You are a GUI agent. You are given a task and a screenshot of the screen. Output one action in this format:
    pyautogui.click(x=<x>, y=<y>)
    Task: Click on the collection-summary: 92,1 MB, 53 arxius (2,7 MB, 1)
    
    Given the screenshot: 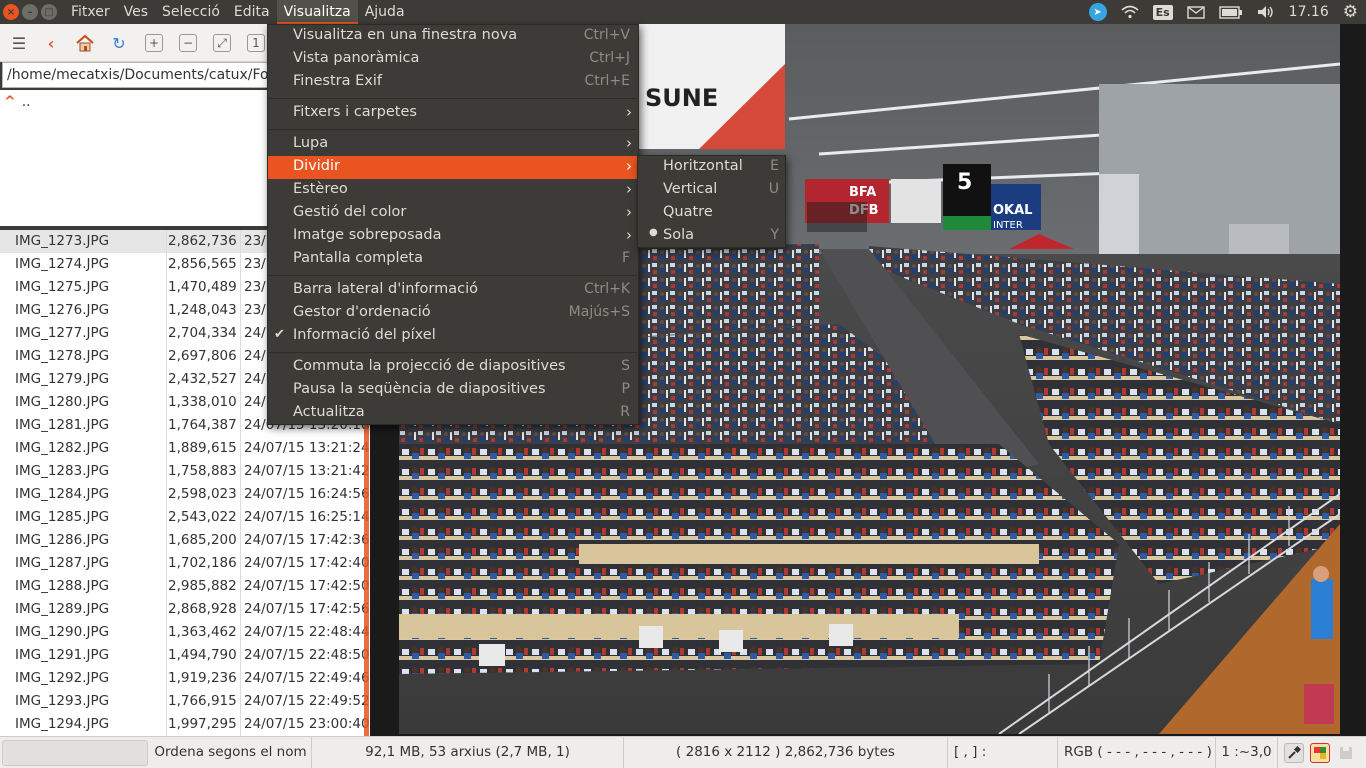 What is the action you would take?
    pyautogui.click(x=468, y=752)
    